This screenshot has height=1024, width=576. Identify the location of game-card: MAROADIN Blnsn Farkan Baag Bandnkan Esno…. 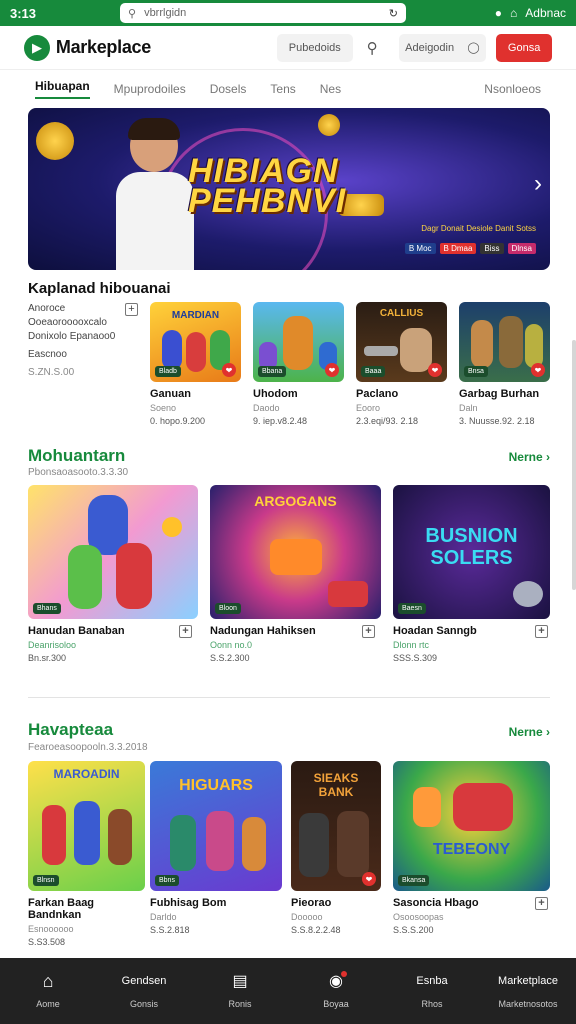
(86, 854).